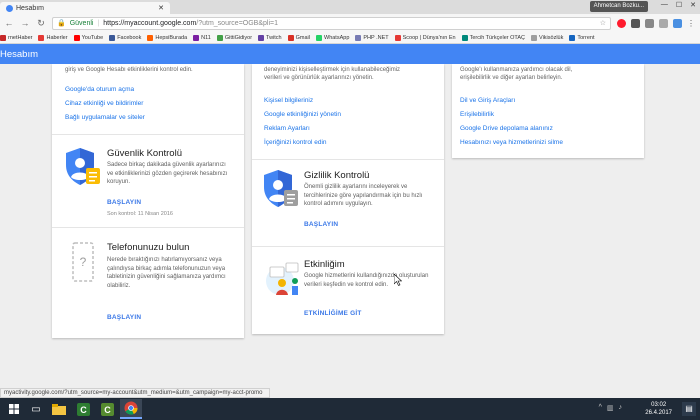 This screenshot has width=700, height=420. What do you see at coordinates (350, 54) in the screenshot?
I see `account-header: Hesabım` at bounding box center [350, 54].